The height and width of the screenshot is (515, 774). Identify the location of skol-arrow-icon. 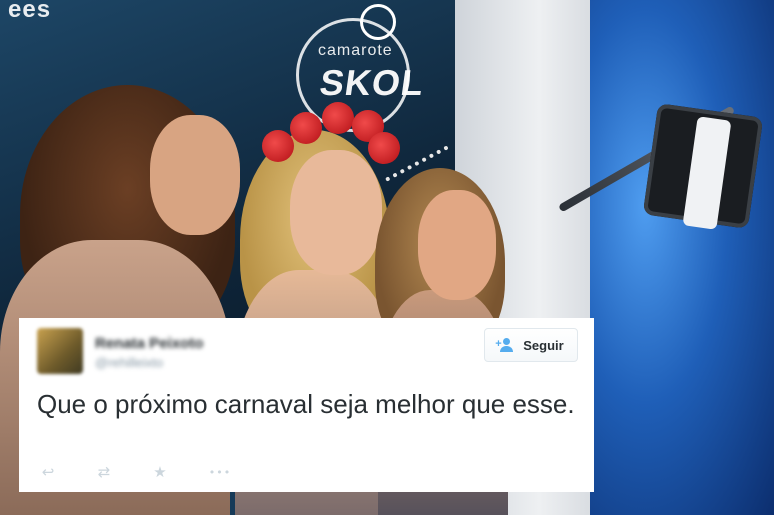
(378, 22).